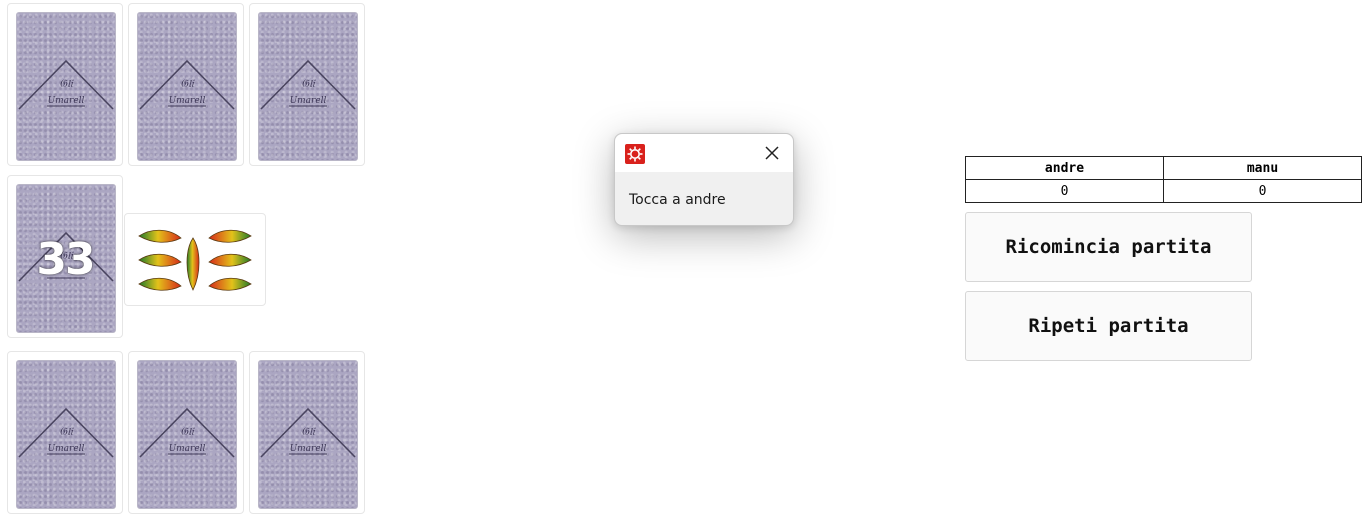  I want to click on dialog-message: Tocca a andre, so click(677, 200).